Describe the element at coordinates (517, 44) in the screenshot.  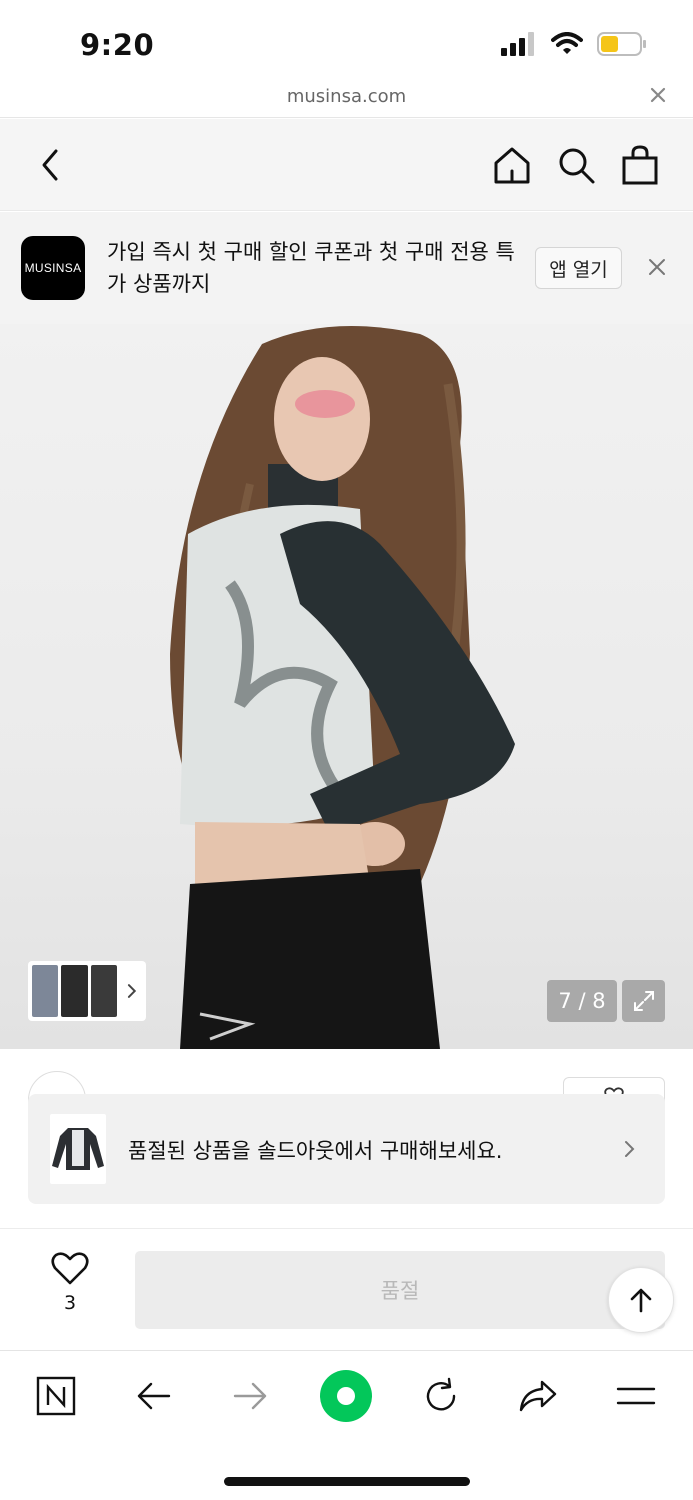
I see `signal-icon` at that location.